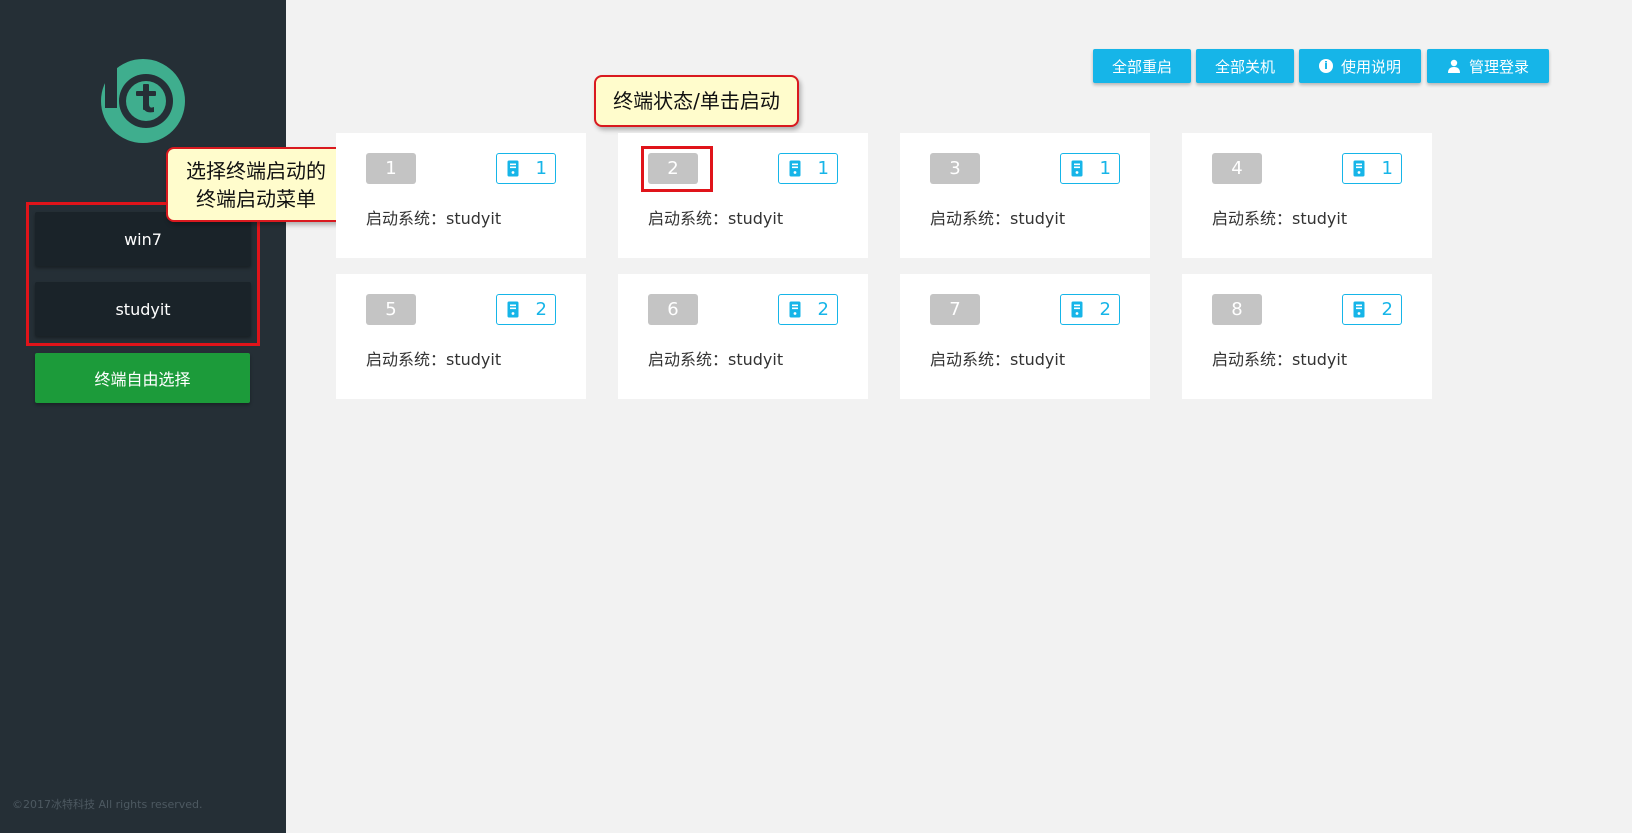  I want to click on terminal-card-4: 4 1 启动系统：studyit, so click(1307, 195).